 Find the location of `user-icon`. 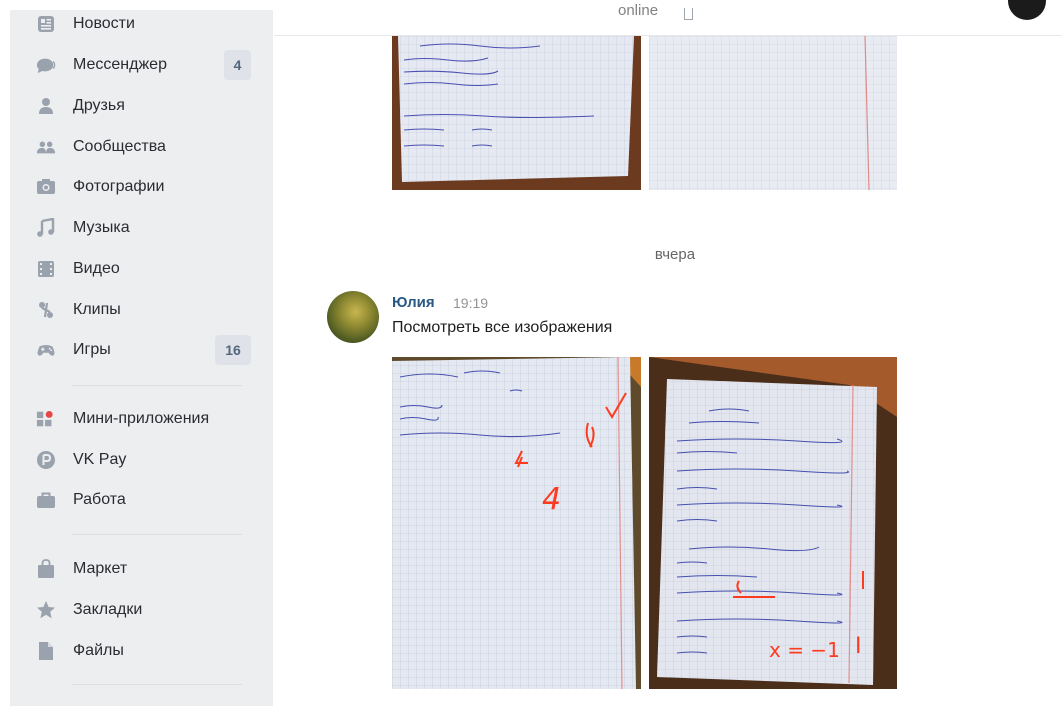

user-icon is located at coordinates (46, 106).